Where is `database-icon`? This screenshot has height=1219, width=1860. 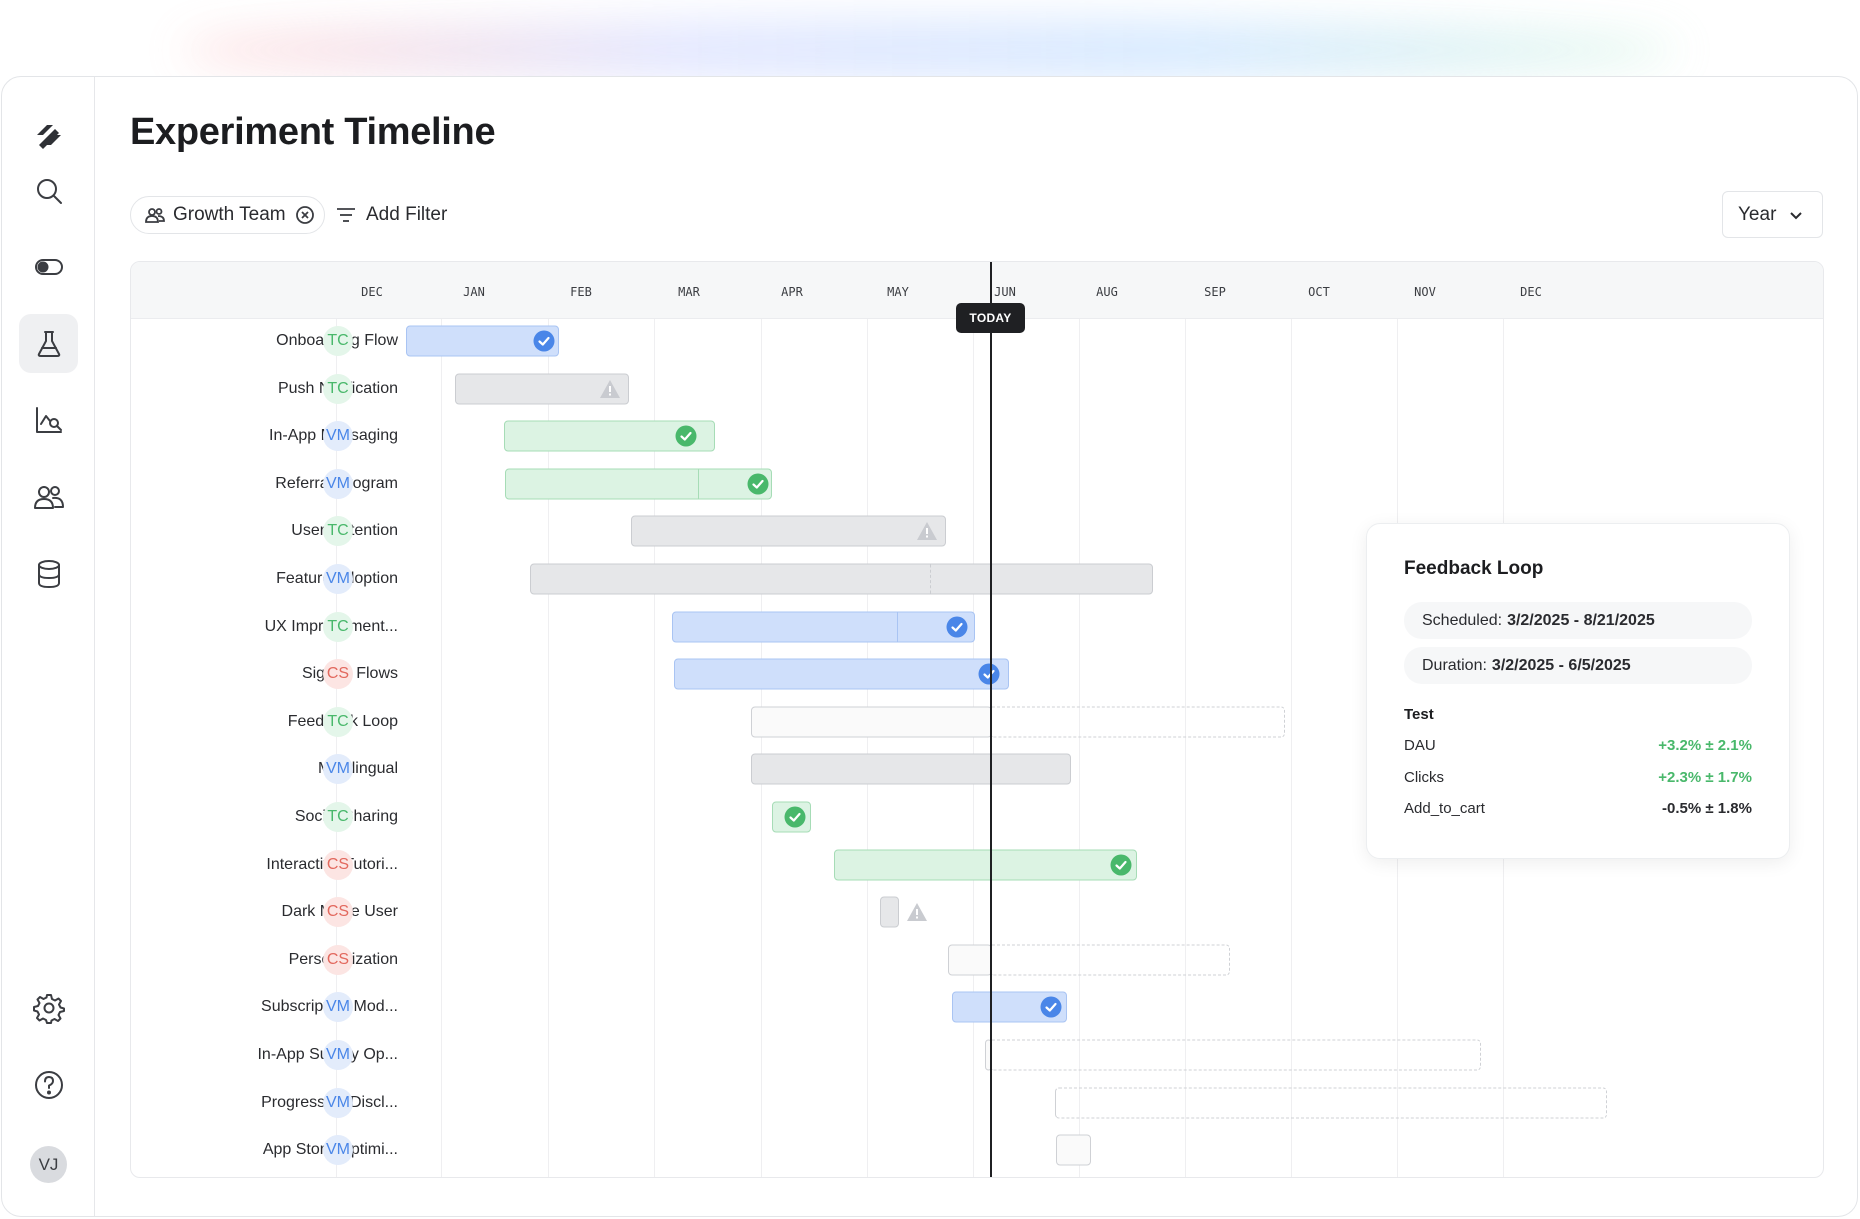 database-icon is located at coordinates (48, 573).